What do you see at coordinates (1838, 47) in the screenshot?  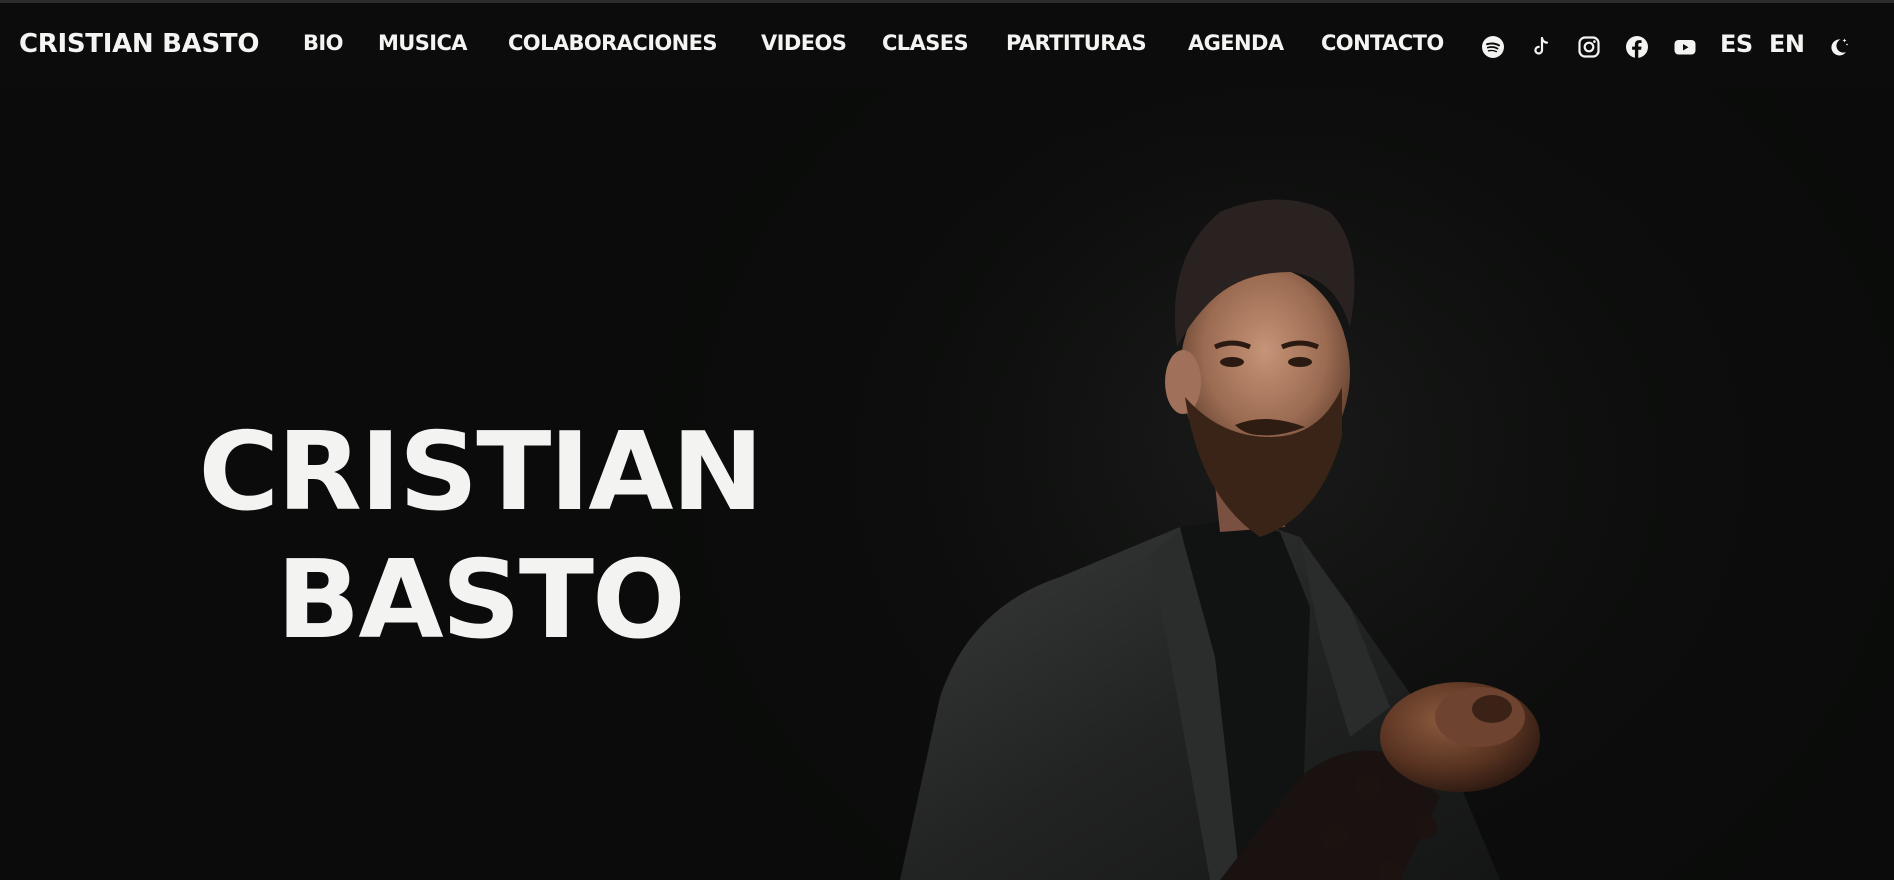 I see `moon-icon` at bounding box center [1838, 47].